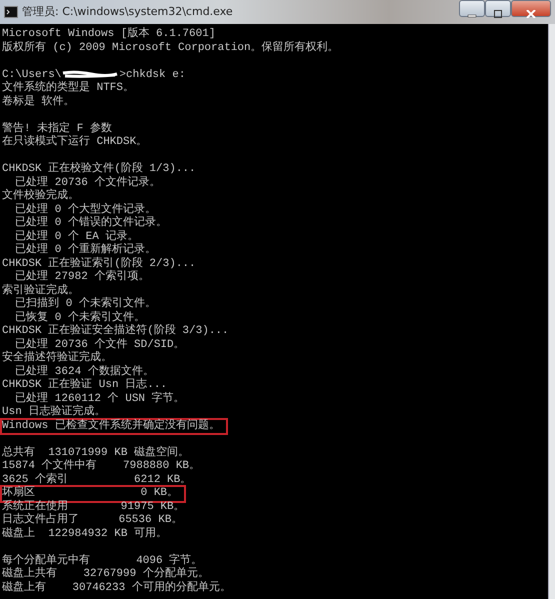  Describe the element at coordinates (99, 398) in the screenshot. I see `console-line: 已处理 1260112 个 USN 字节。` at that location.